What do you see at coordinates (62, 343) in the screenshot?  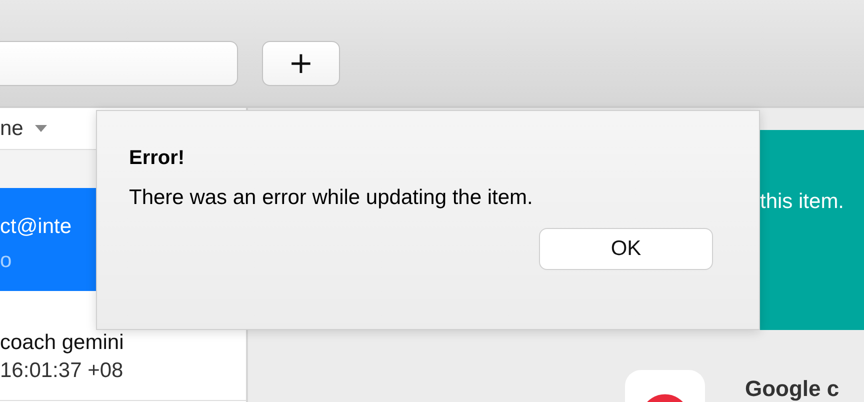 I see `item-title: coach gemini` at bounding box center [62, 343].